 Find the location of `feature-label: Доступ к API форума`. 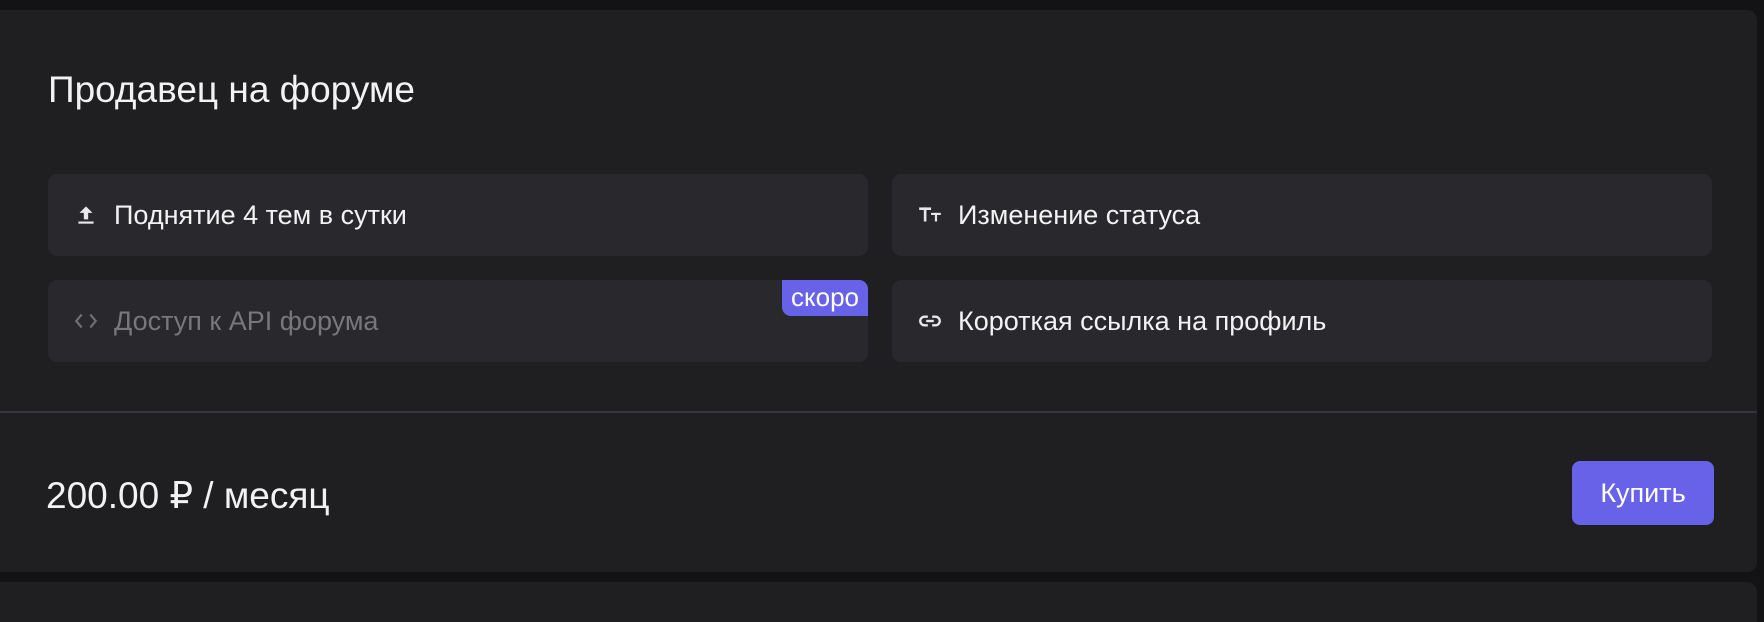

feature-label: Доступ к API форума is located at coordinates (246, 321).